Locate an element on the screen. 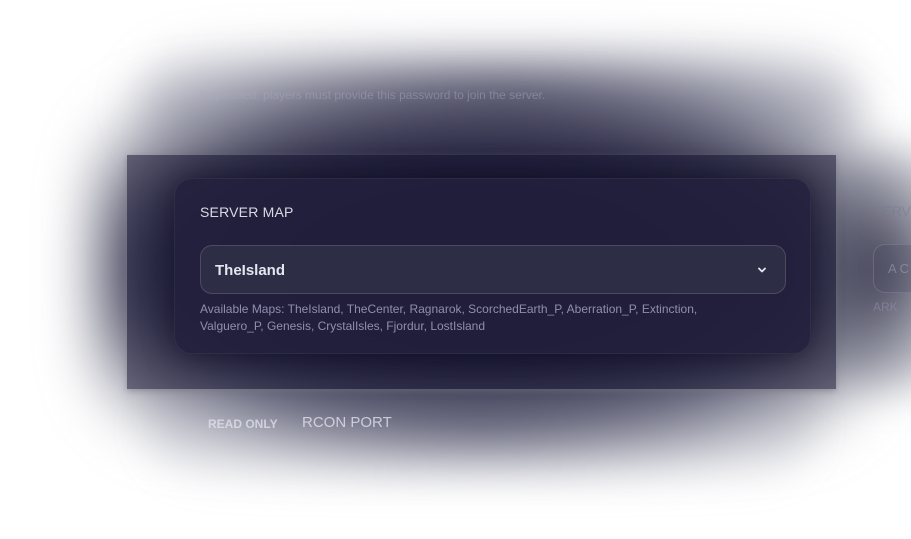 The width and height of the screenshot is (911, 539). right-field-input: A C is located at coordinates (892, 268).